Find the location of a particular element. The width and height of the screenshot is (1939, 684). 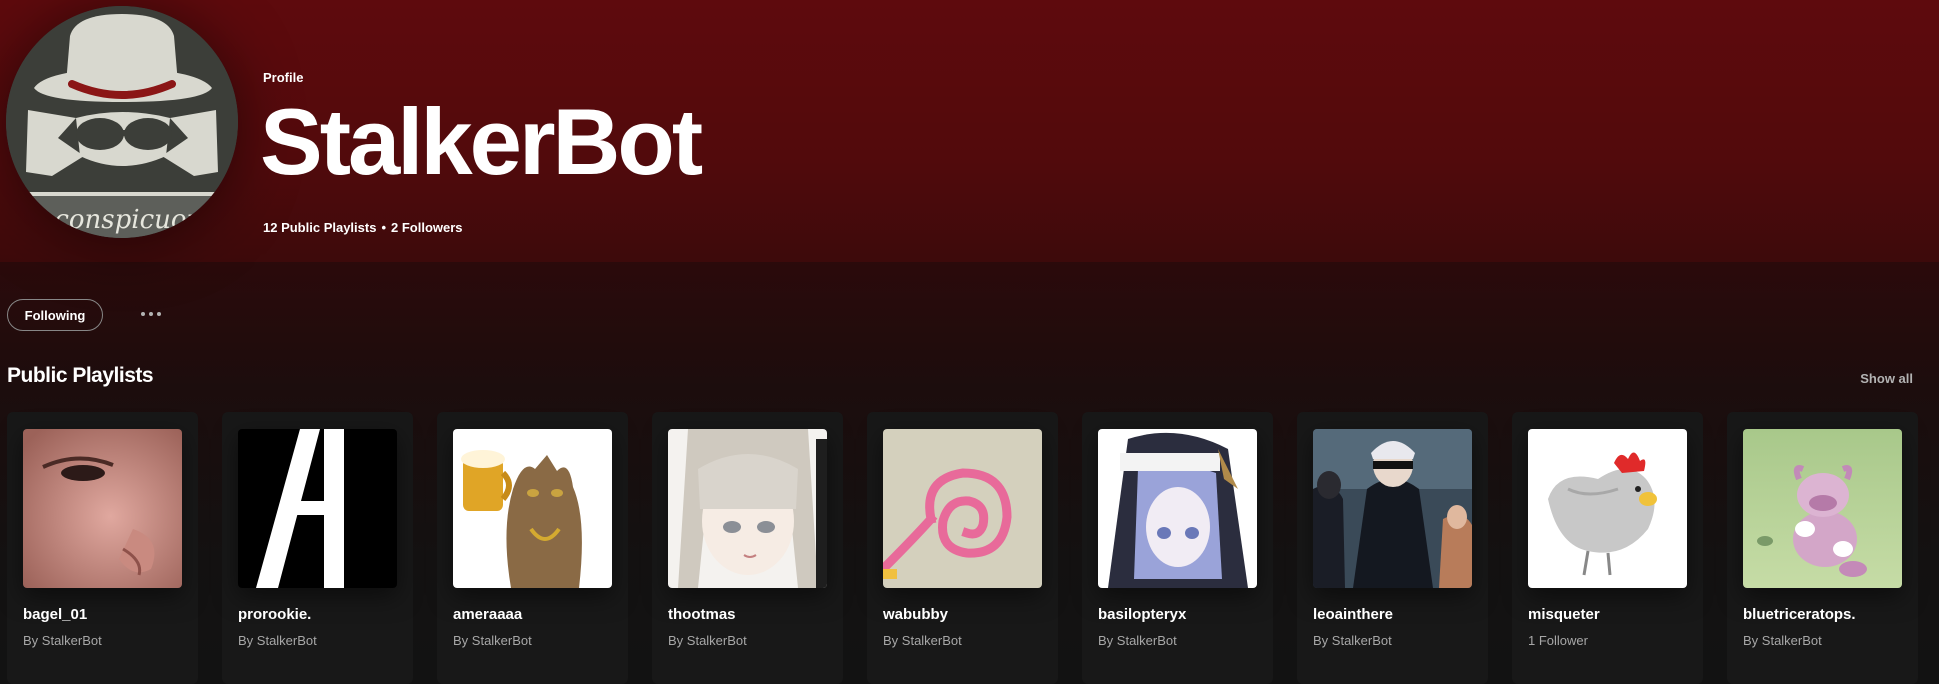

playlist-card: prorookie. By StalkerBot is located at coordinates (317, 548).